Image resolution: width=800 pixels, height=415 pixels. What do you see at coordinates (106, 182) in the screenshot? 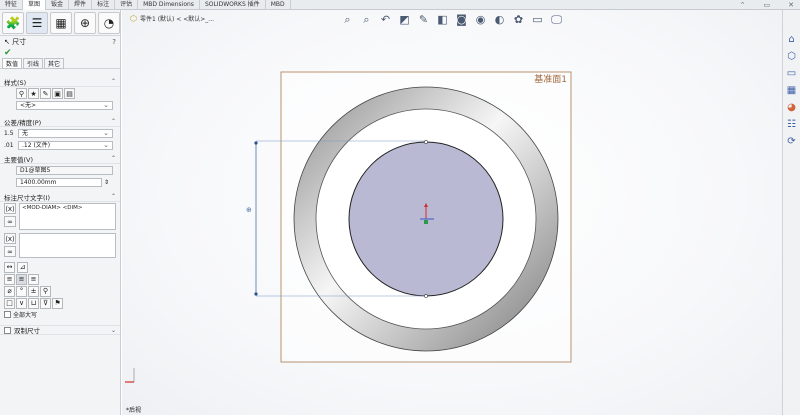
I see `spin-icon: ⇕` at bounding box center [106, 182].